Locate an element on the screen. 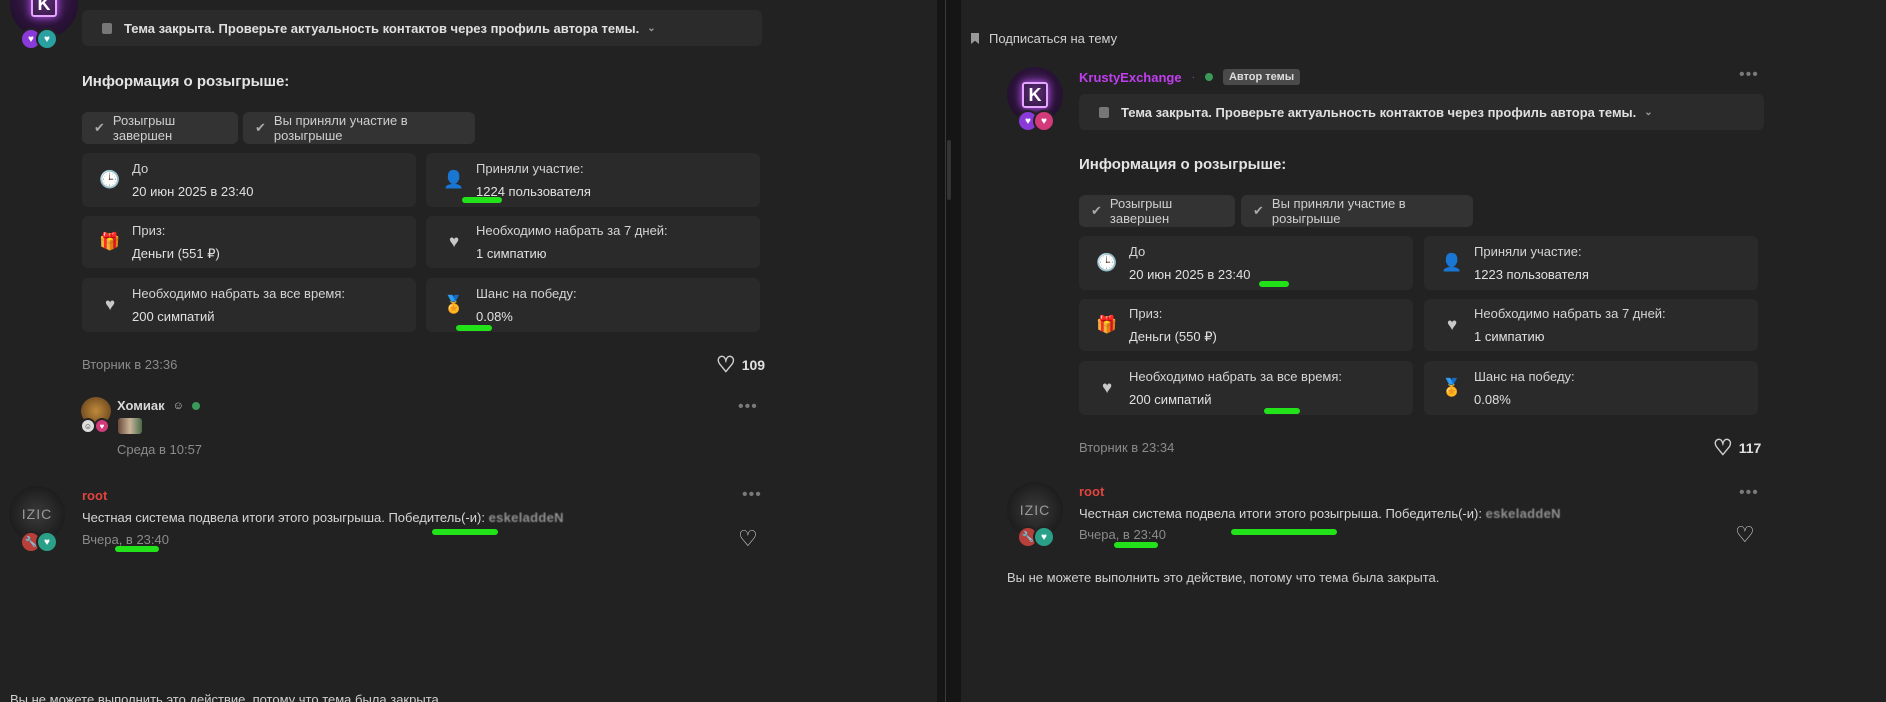 This screenshot has width=1886, height=702. author-header: KrustyExchange · Автор темы is located at coordinates (1190, 77).